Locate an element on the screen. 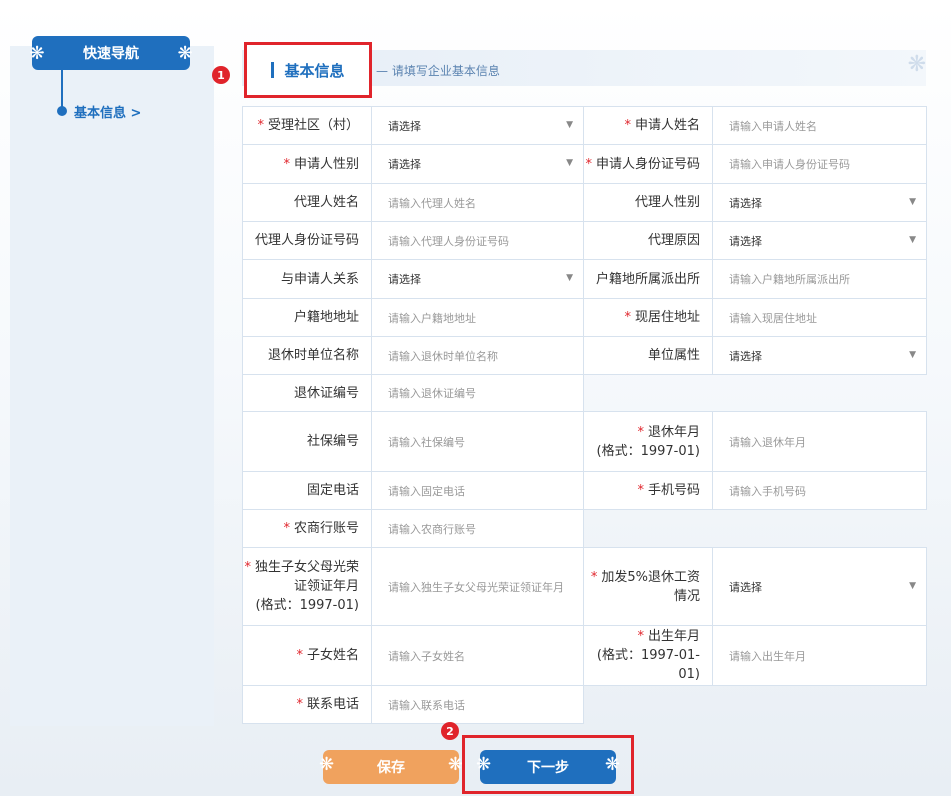  input-placeholder: 请输入独生子女父母光荣证领证年月 is located at coordinates (476, 587).